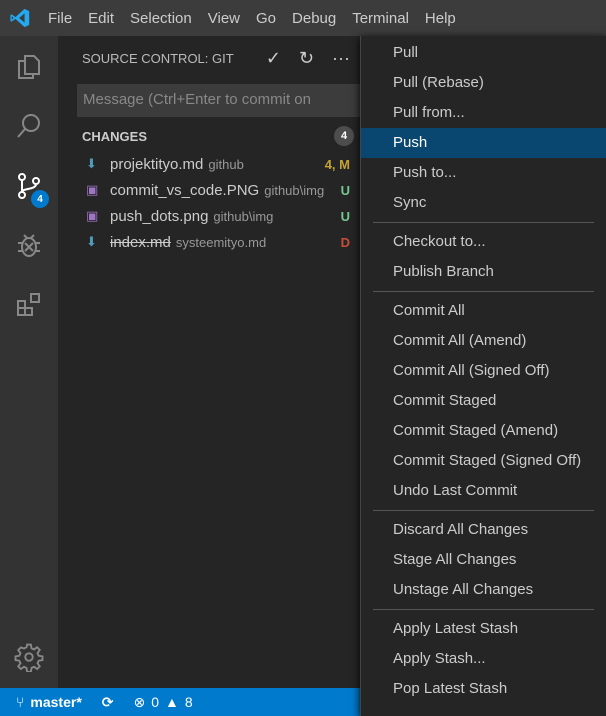 This screenshot has height=716, width=606. What do you see at coordinates (29, 657) in the screenshot?
I see `settings-gear-icon` at bounding box center [29, 657].